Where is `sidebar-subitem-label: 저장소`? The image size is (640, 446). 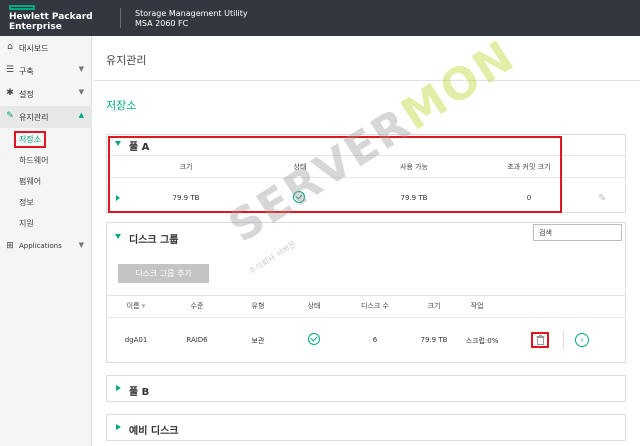
sidebar-subitem-label: 저장소 is located at coordinates (30, 139).